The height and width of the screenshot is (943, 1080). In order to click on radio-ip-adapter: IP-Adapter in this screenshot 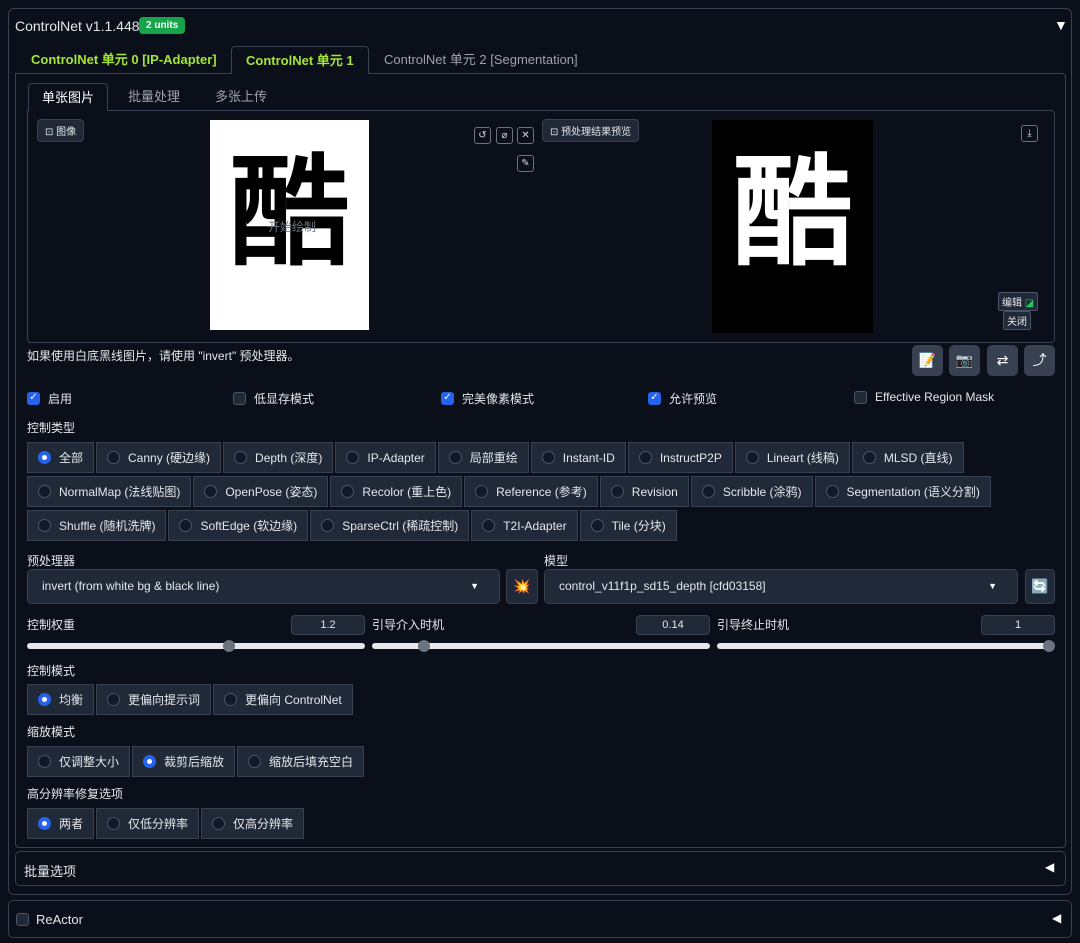, I will do `click(385, 457)`.